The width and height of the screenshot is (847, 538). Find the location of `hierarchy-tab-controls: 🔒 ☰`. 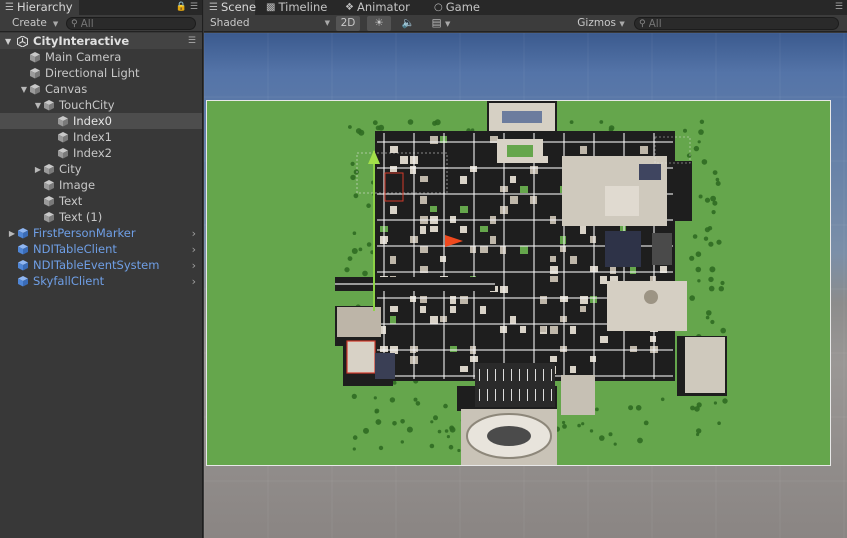

hierarchy-tab-controls: 🔒 ☰ is located at coordinates (187, 7).